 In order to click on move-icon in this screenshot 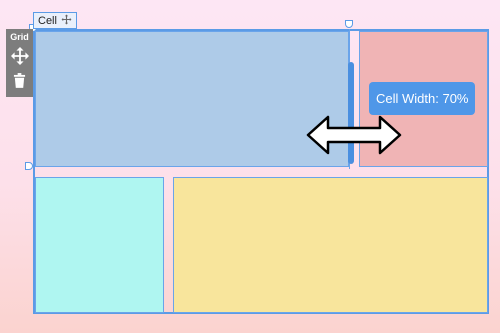, I will do `click(66, 21)`.